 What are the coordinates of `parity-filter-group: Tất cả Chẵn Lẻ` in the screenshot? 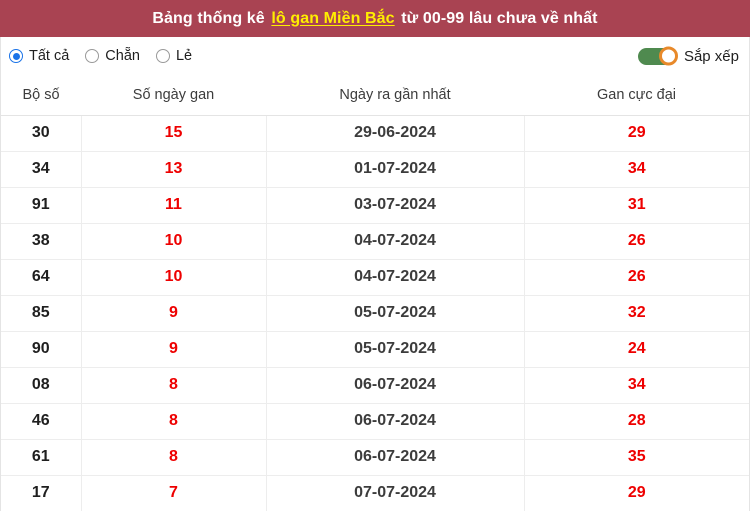 It's located at (100, 56).